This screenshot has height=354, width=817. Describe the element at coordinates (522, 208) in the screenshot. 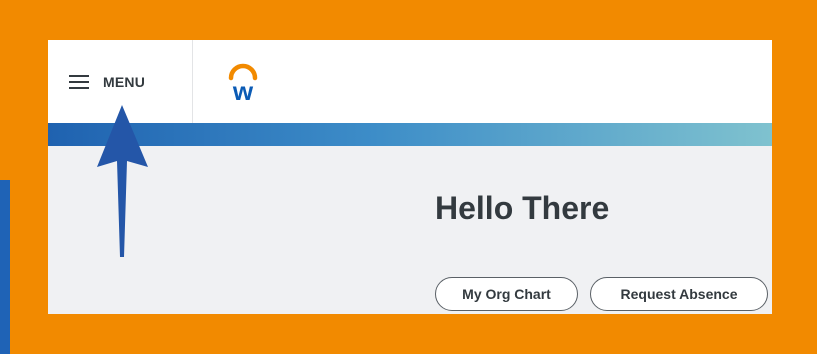

I see `page-greeting: Hello There` at that location.